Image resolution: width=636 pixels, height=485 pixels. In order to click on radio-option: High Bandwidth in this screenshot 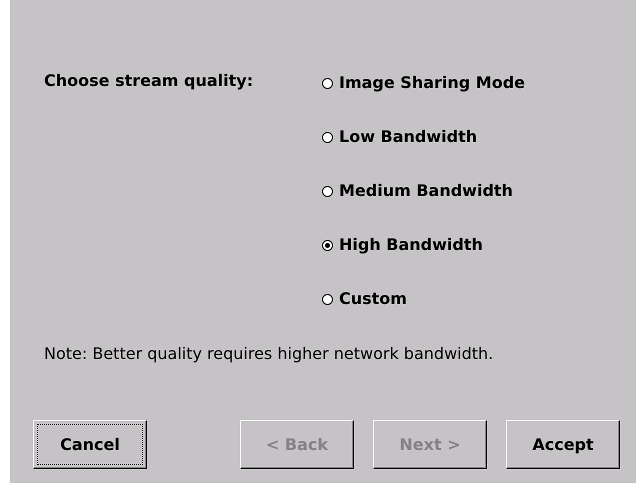, I will do `click(424, 245)`.